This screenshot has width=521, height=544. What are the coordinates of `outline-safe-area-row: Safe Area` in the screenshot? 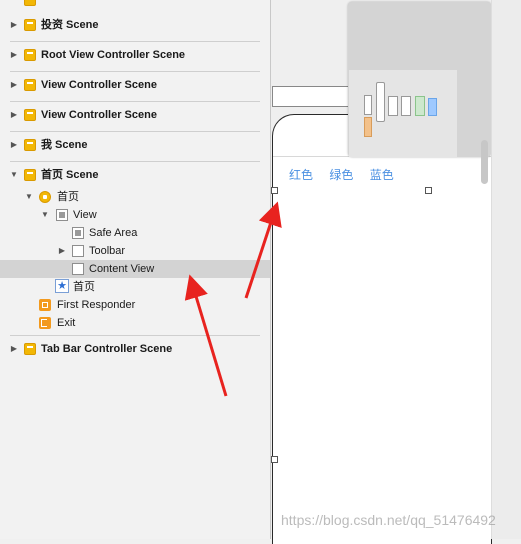 It's located at (135, 233).